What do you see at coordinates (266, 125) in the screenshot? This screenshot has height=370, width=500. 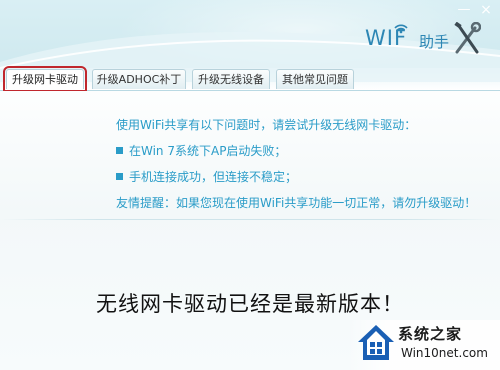 I see `intro-text: 使用WiFi共享有以下问题时，请尝试升级无线网卡驱动：` at bounding box center [266, 125].